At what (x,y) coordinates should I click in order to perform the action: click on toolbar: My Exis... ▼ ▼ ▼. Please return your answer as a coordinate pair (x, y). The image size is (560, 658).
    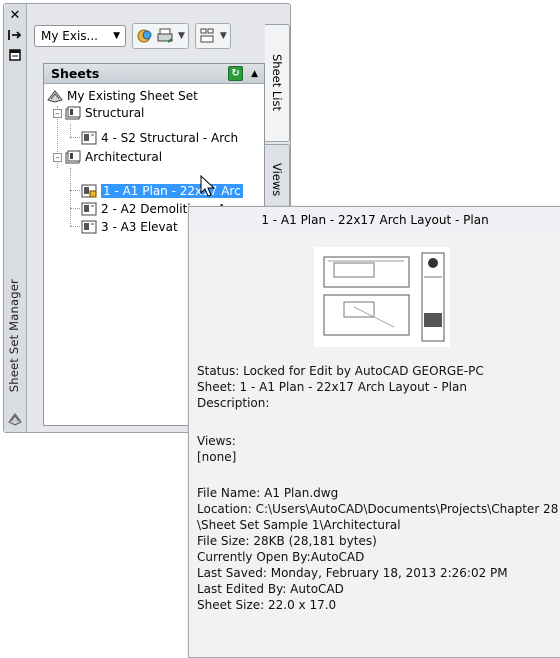
    Looking at the image, I should click on (132, 36).